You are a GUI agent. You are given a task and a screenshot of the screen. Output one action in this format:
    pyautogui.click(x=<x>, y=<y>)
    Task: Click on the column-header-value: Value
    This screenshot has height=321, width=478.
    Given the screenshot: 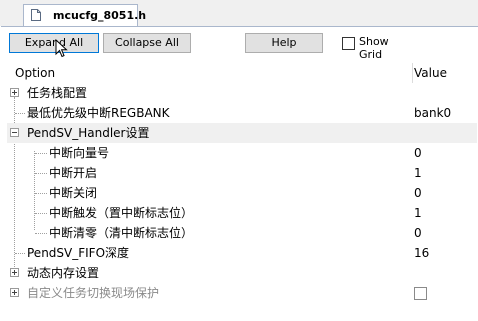 What is the action you would take?
    pyautogui.click(x=430, y=73)
    